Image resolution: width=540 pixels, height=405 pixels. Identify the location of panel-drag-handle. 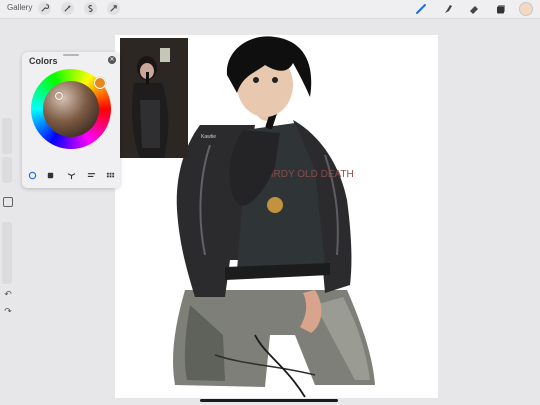
(71, 55).